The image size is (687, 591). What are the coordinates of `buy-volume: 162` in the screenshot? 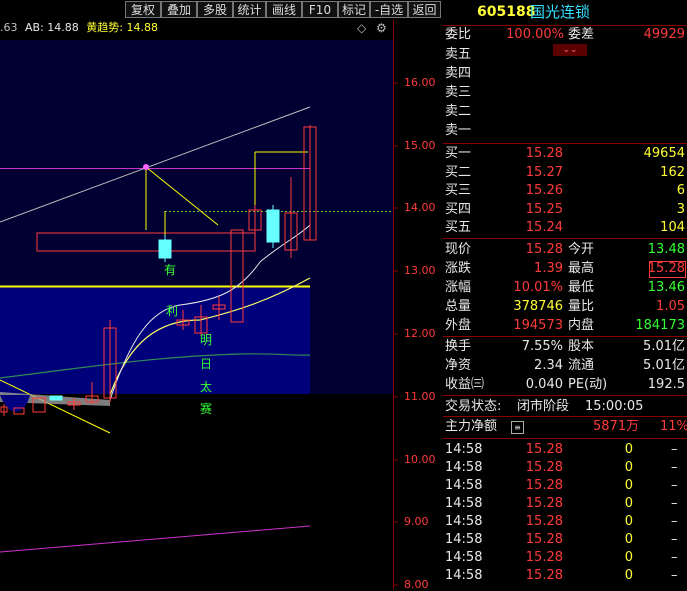 It's located at (672, 172).